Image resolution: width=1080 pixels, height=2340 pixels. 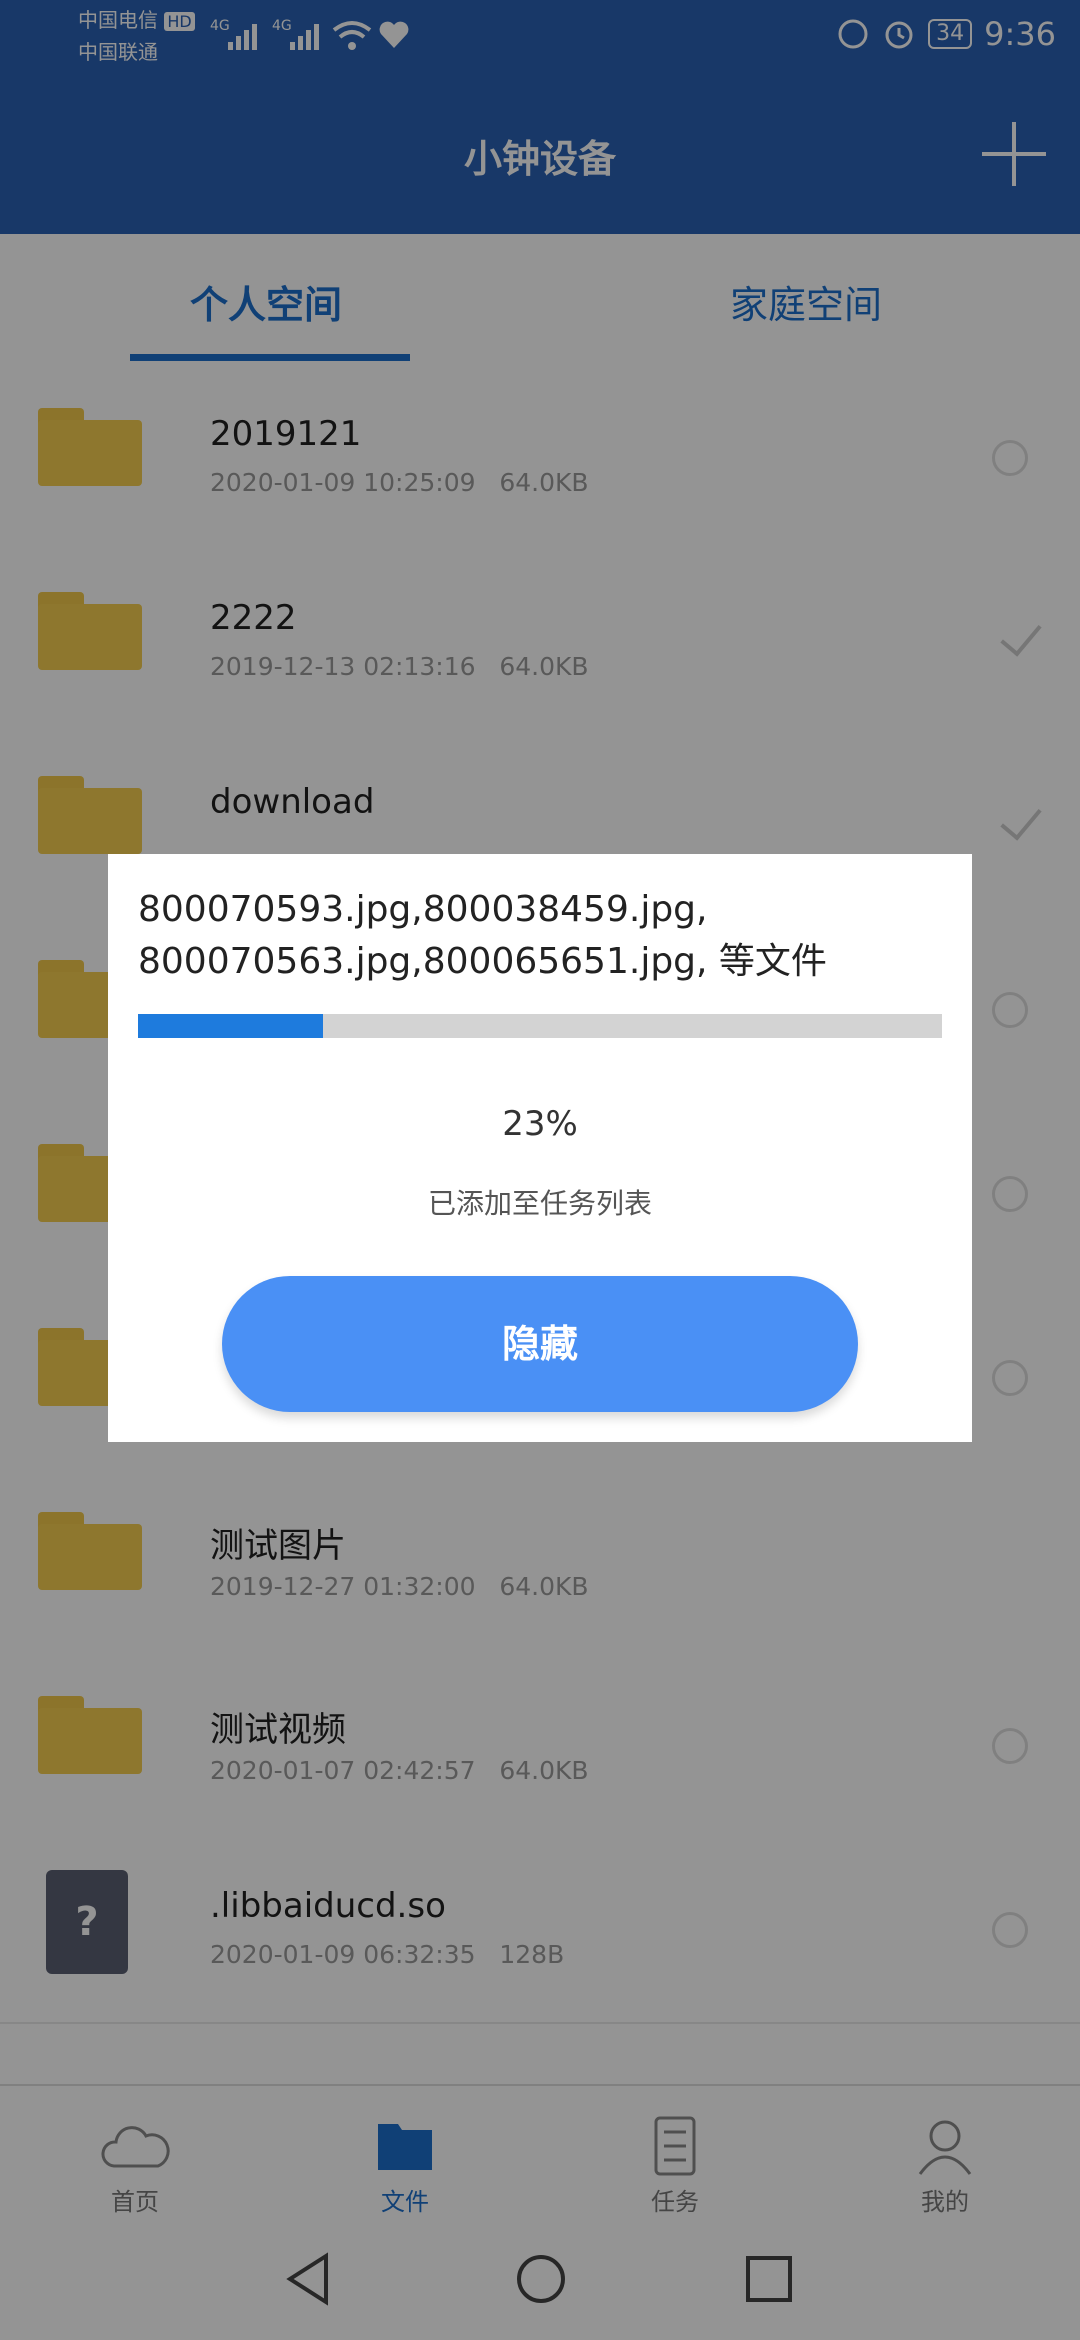 I want to click on file-list-line-2: 800070563.jpg,800065651.jpg, 等文件, so click(x=482, y=961).